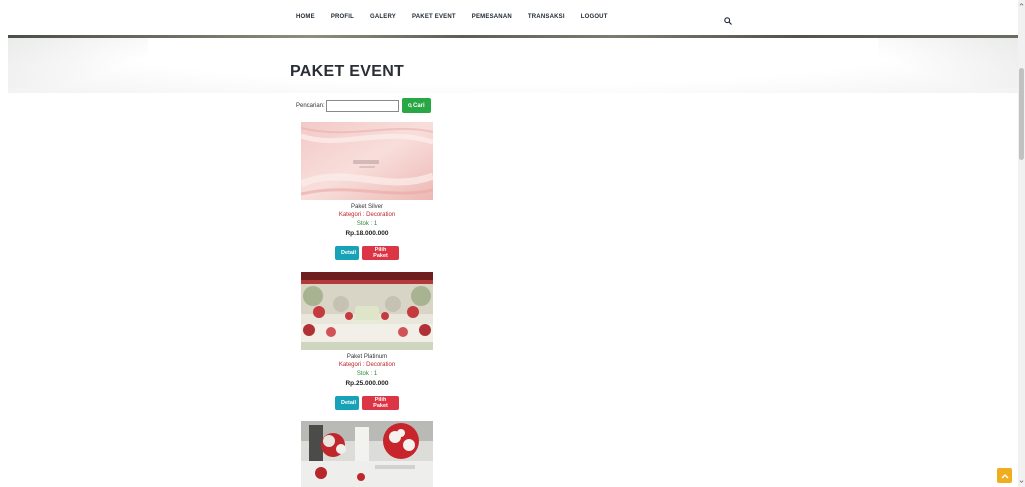  I want to click on product-price: Rp.25.000.000, so click(367, 383).